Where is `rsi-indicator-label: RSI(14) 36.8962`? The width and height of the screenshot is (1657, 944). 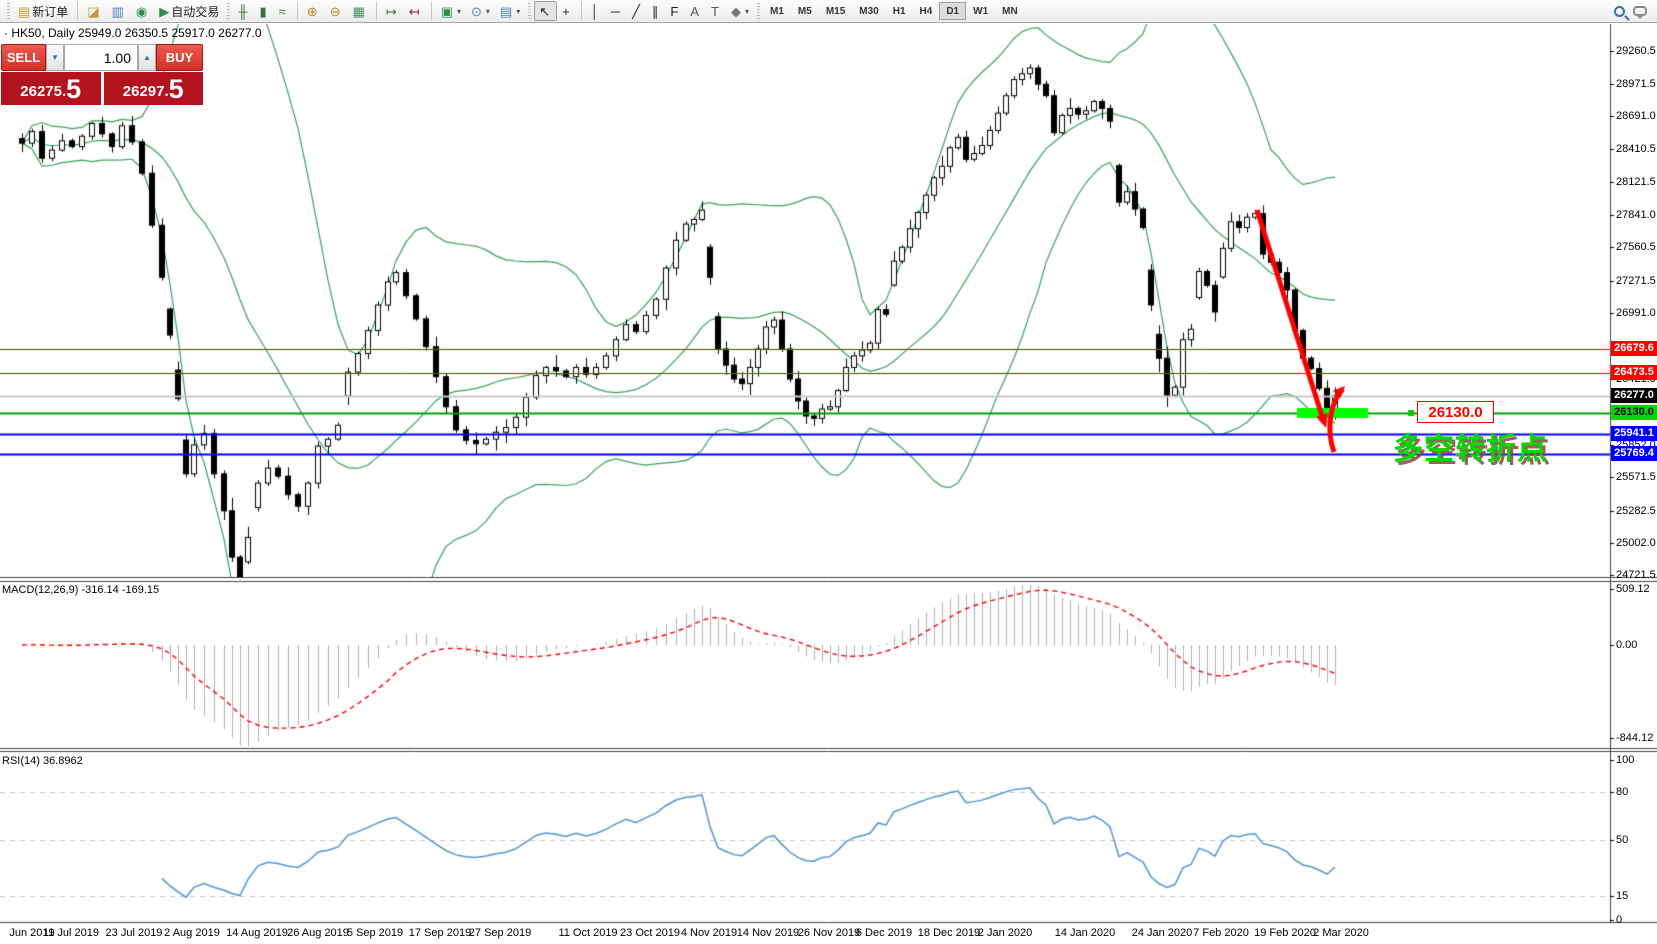 rsi-indicator-label: RSI(14) 36.8962 is located at coordinates (42, 761).